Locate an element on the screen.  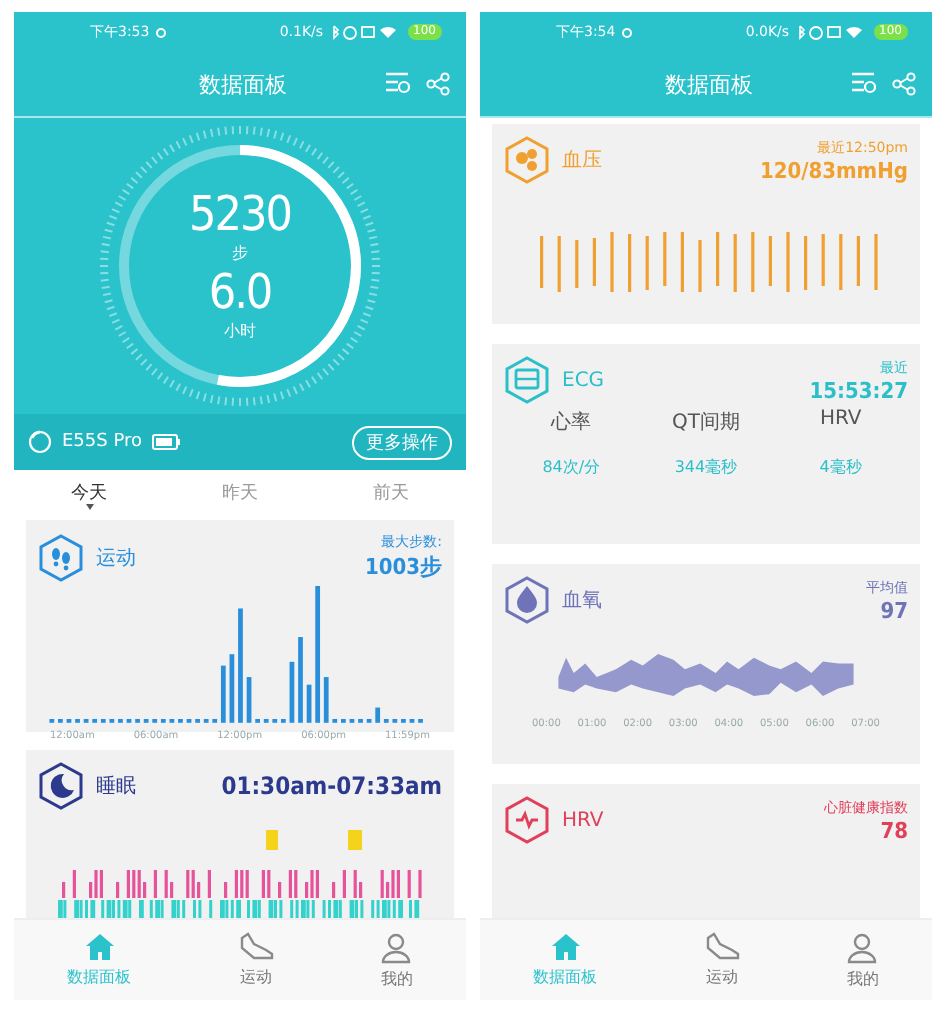
metric-value: 84次/分 is located at coordinates (571, 467).